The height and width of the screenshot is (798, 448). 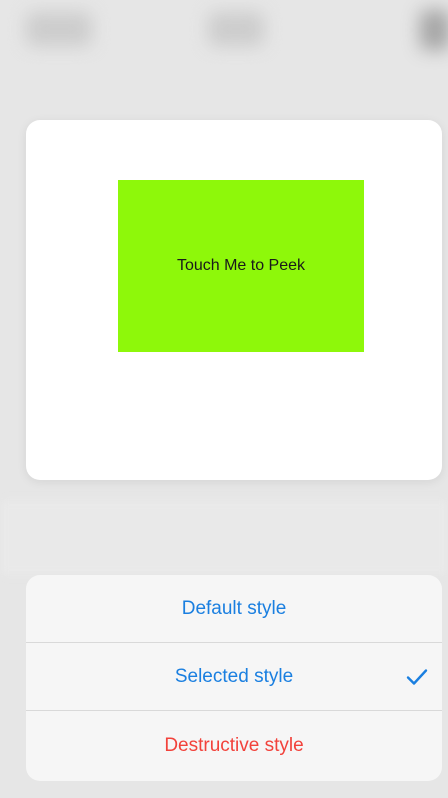 What do you see at coordinates (224, 537) in the screenshot?
I see `blurred-background-band` at bounding box center [224, 537].